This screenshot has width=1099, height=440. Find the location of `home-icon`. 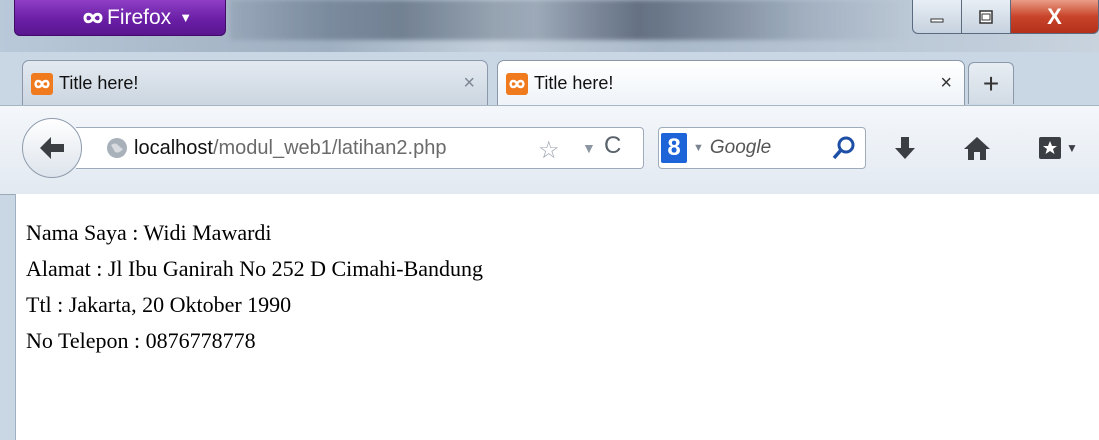

home-icon is located at coordinates (977, 148).